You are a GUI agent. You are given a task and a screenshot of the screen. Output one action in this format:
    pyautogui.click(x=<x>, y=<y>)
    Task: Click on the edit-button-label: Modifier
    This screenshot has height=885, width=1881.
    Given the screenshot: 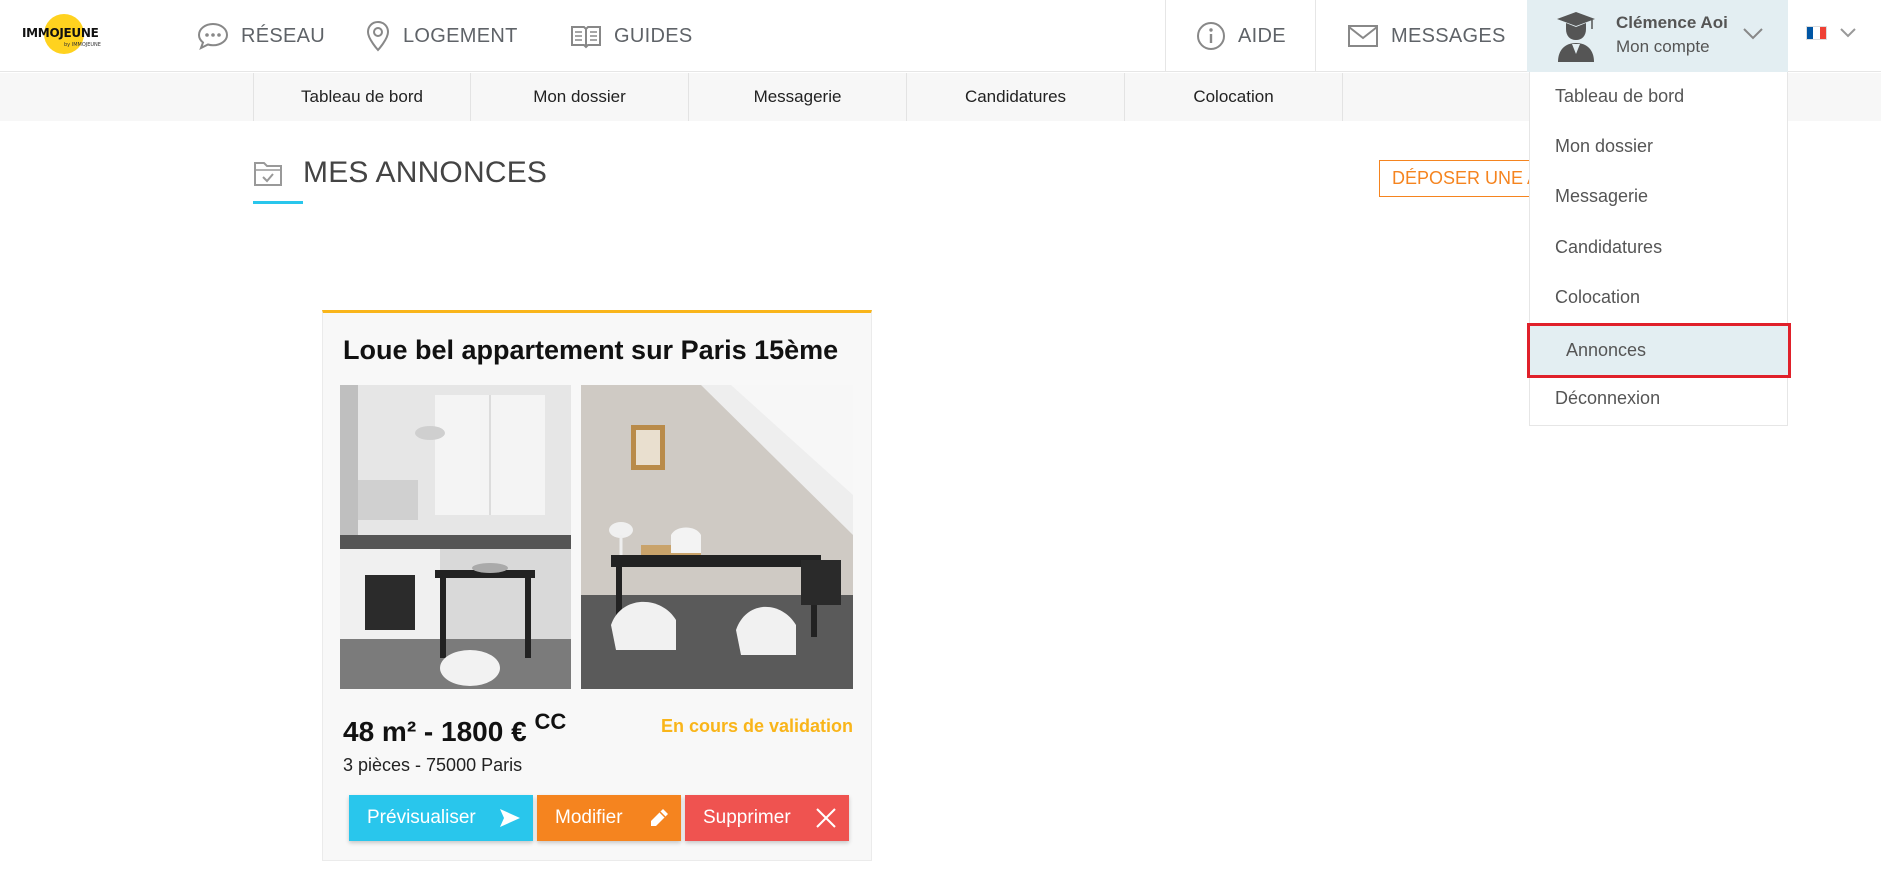 What is the action you would take?
    pyautogui.click(x=589, y=817)
    